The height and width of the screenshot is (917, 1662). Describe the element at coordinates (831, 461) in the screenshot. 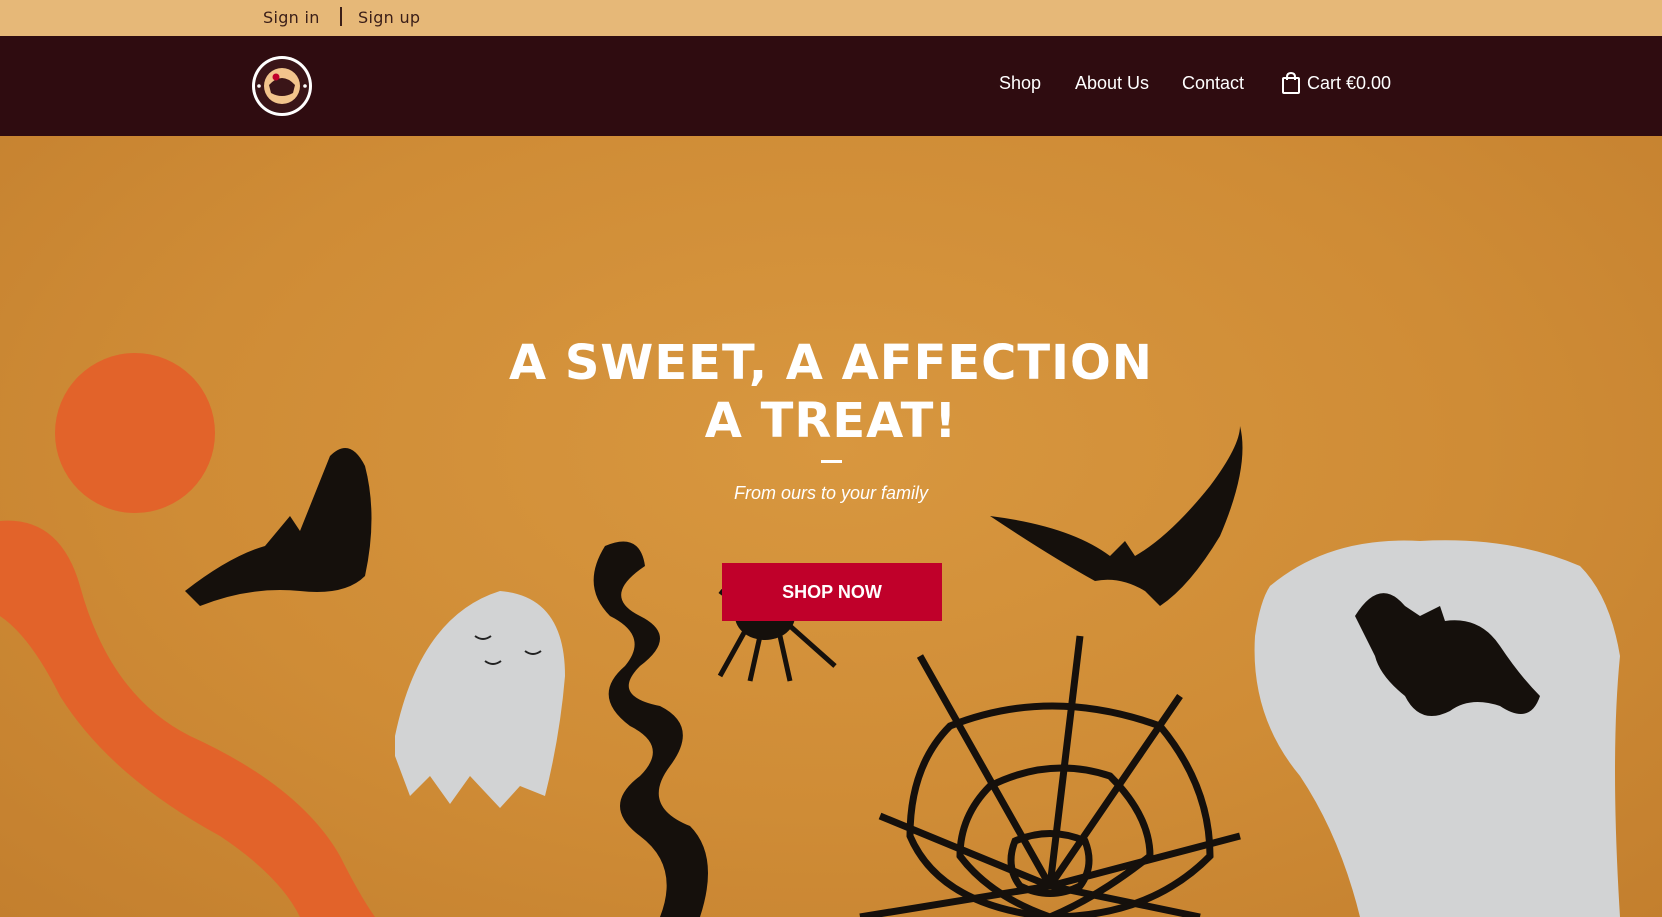

I see `title-divider` at that location.